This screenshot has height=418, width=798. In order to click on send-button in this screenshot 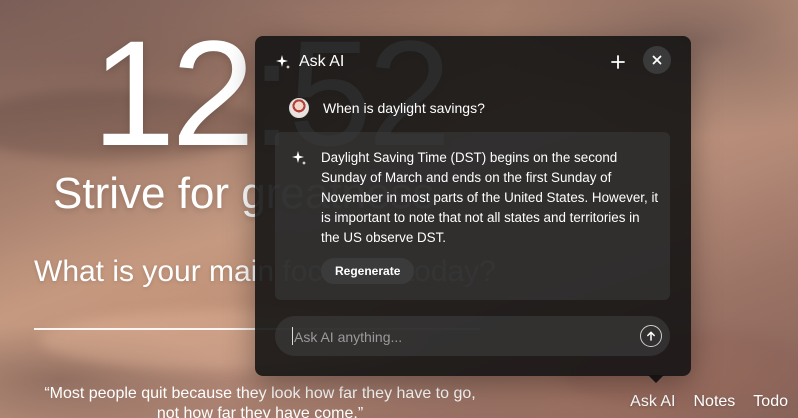, I will do `click(651, 336)`.